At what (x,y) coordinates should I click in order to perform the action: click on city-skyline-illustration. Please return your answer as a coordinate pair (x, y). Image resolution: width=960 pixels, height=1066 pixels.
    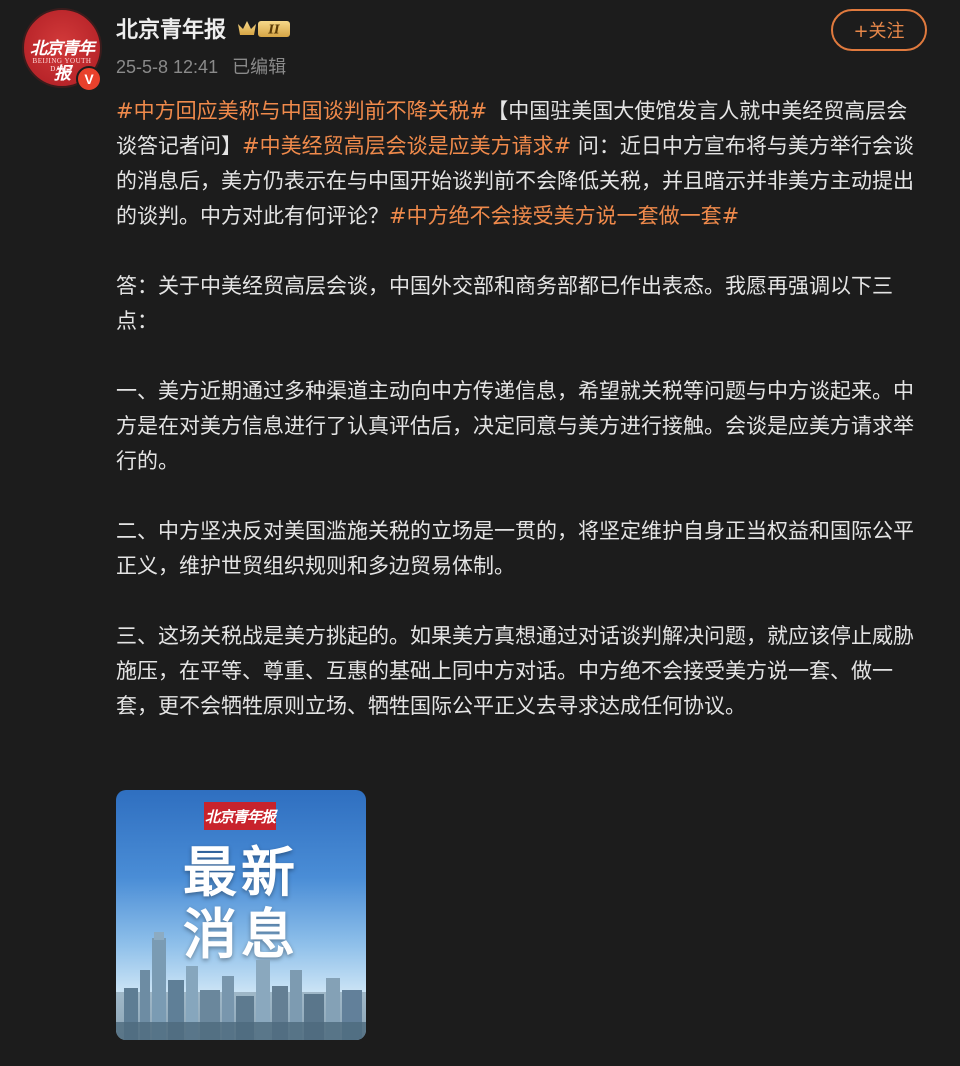
    Looking at the image, I should click on (241, 986).